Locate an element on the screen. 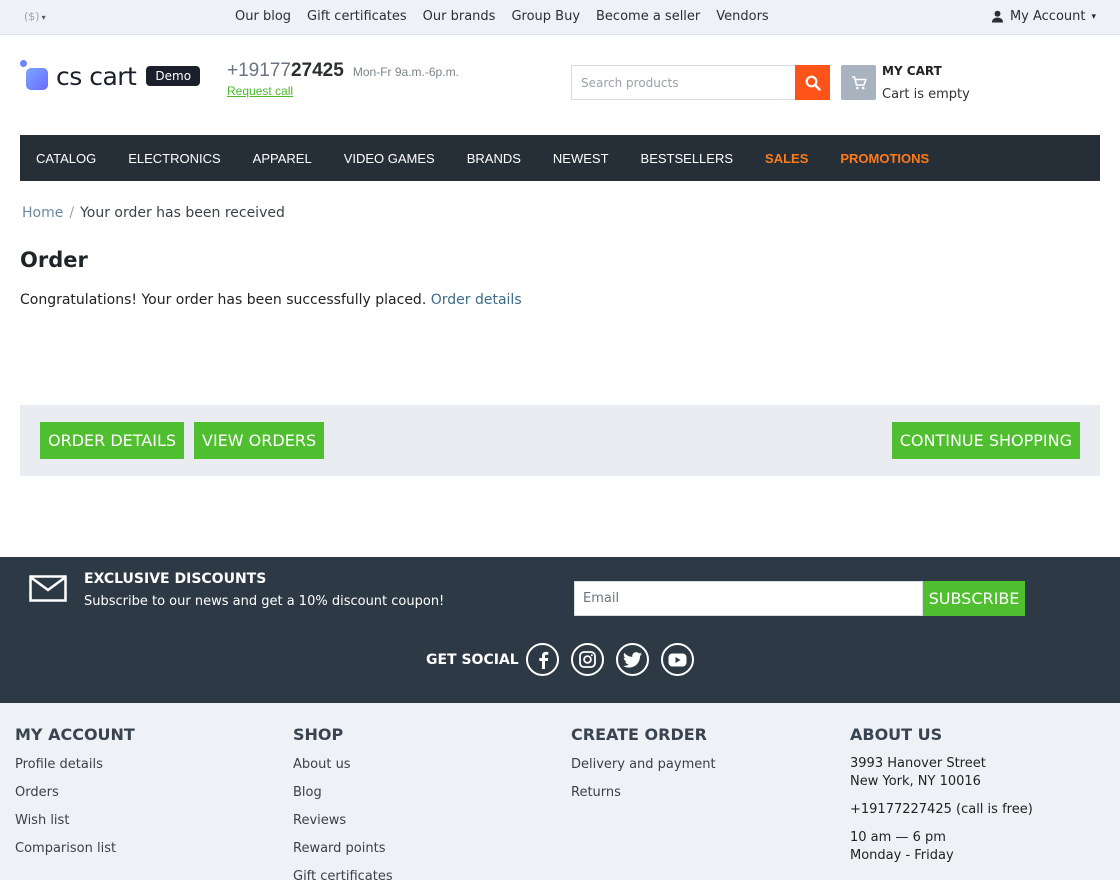  search-icon is located at coordinates (813, 83).